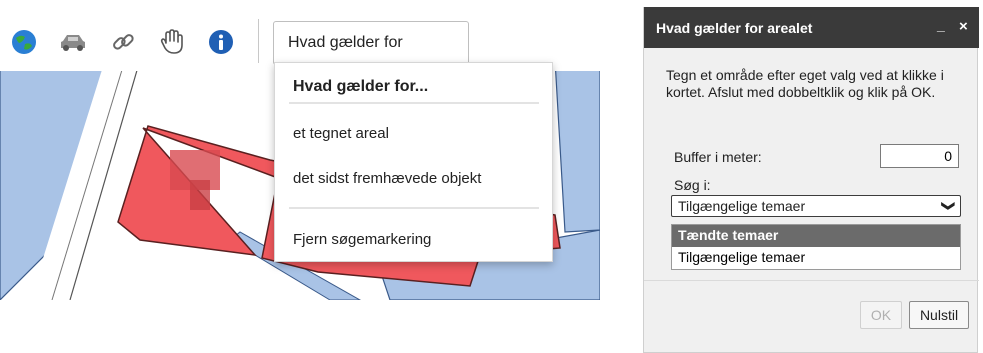  What do you see at coordinates (341, 133) in the screenshot?
I see `menu-item-drawn-area: et tegnet areal` at bounding box center [341, 133].